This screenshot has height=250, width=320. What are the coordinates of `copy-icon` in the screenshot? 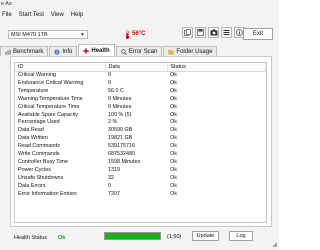 It's located at (187, 32).